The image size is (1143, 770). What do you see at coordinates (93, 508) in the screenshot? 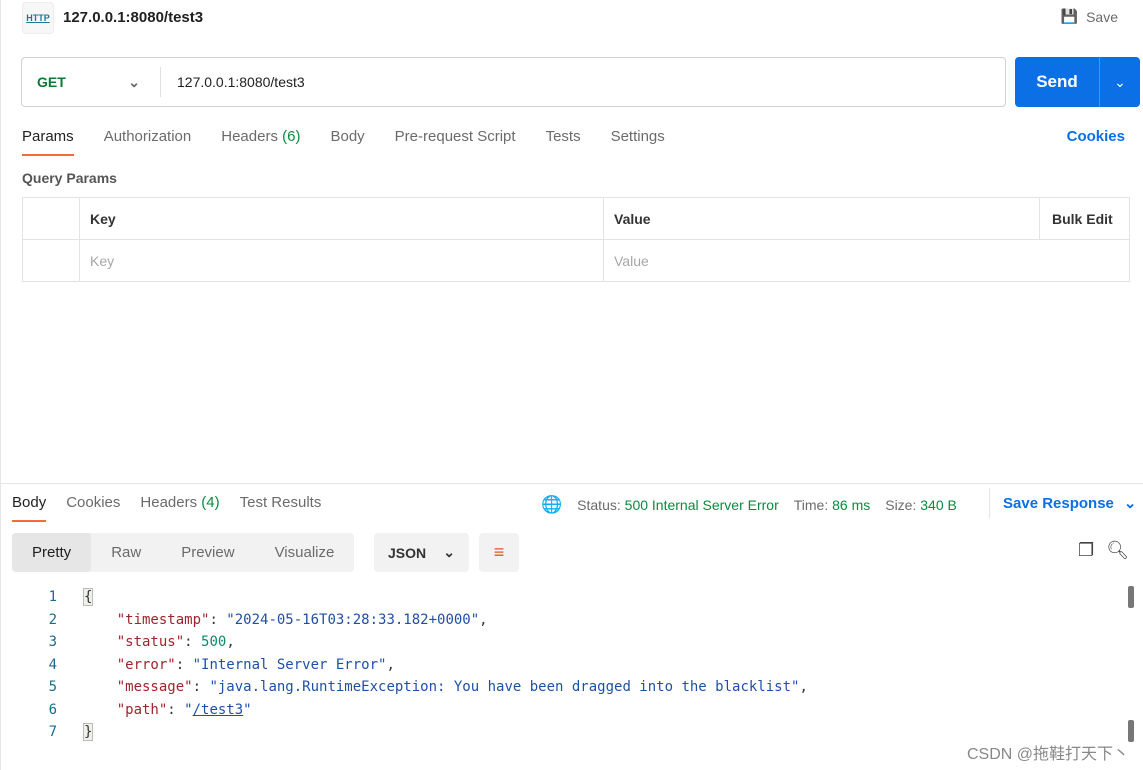
I see `tab-response-cookies: Cookies` at bounding box center [93, 508].